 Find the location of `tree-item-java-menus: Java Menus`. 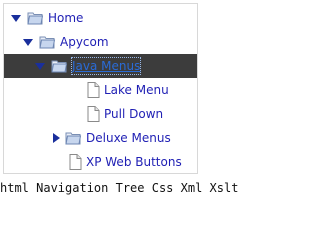

tree-item-java-menus: Java Menus is located at coordinates (100, 66).